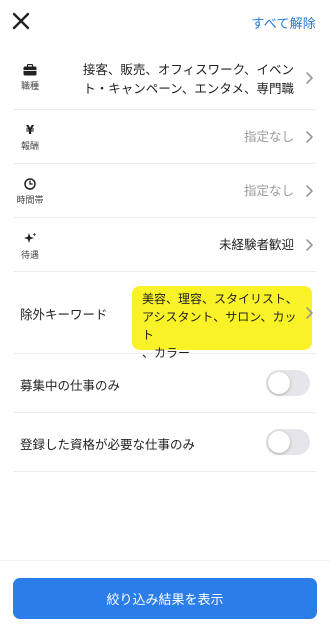 Image resolution: width=330 pixels, height=630 pixels. What do you see at coordinates (29, 256) in the screenshot?
I see `filter-label-perks: 待遇` at bounding box center [29, 256].